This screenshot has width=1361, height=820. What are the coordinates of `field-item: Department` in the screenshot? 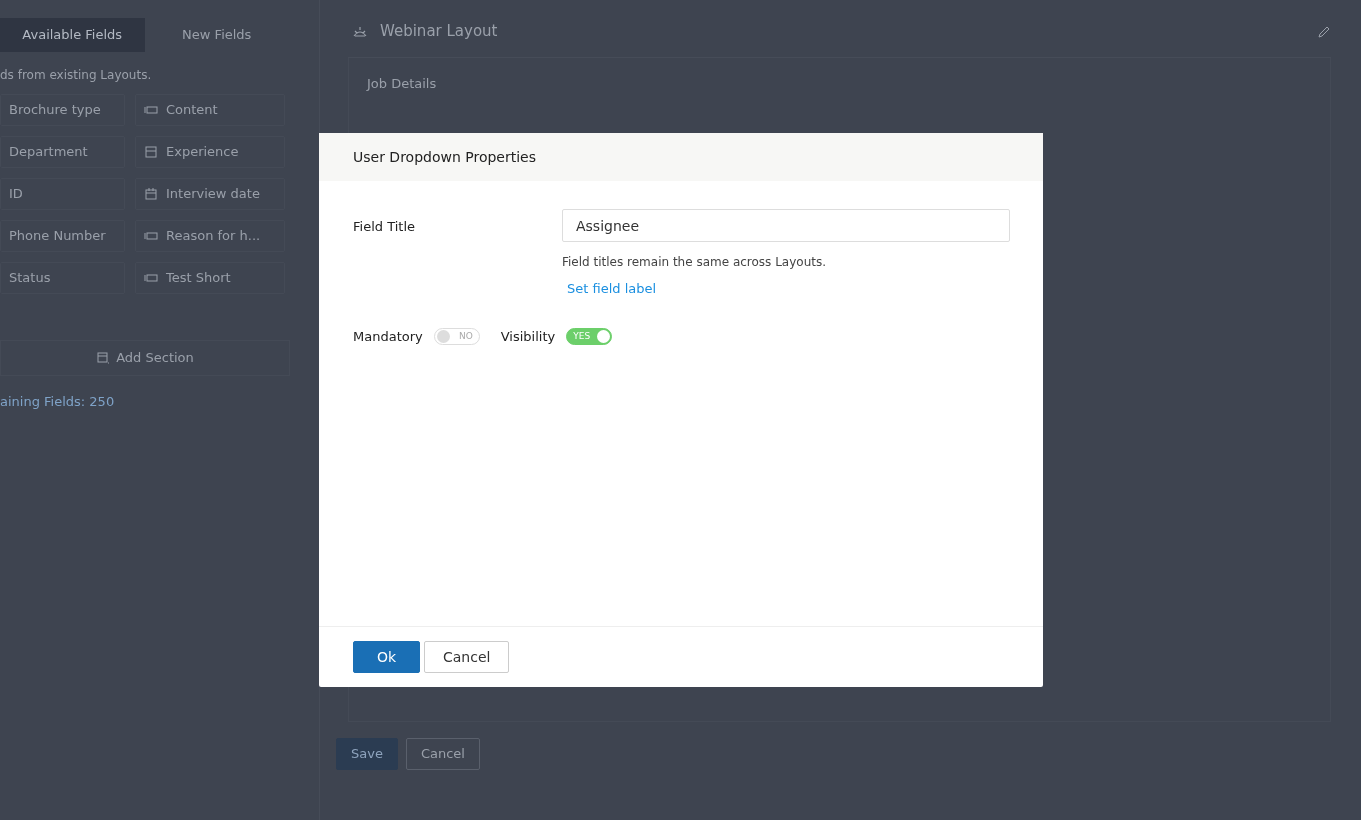 It's located at (62, 152).